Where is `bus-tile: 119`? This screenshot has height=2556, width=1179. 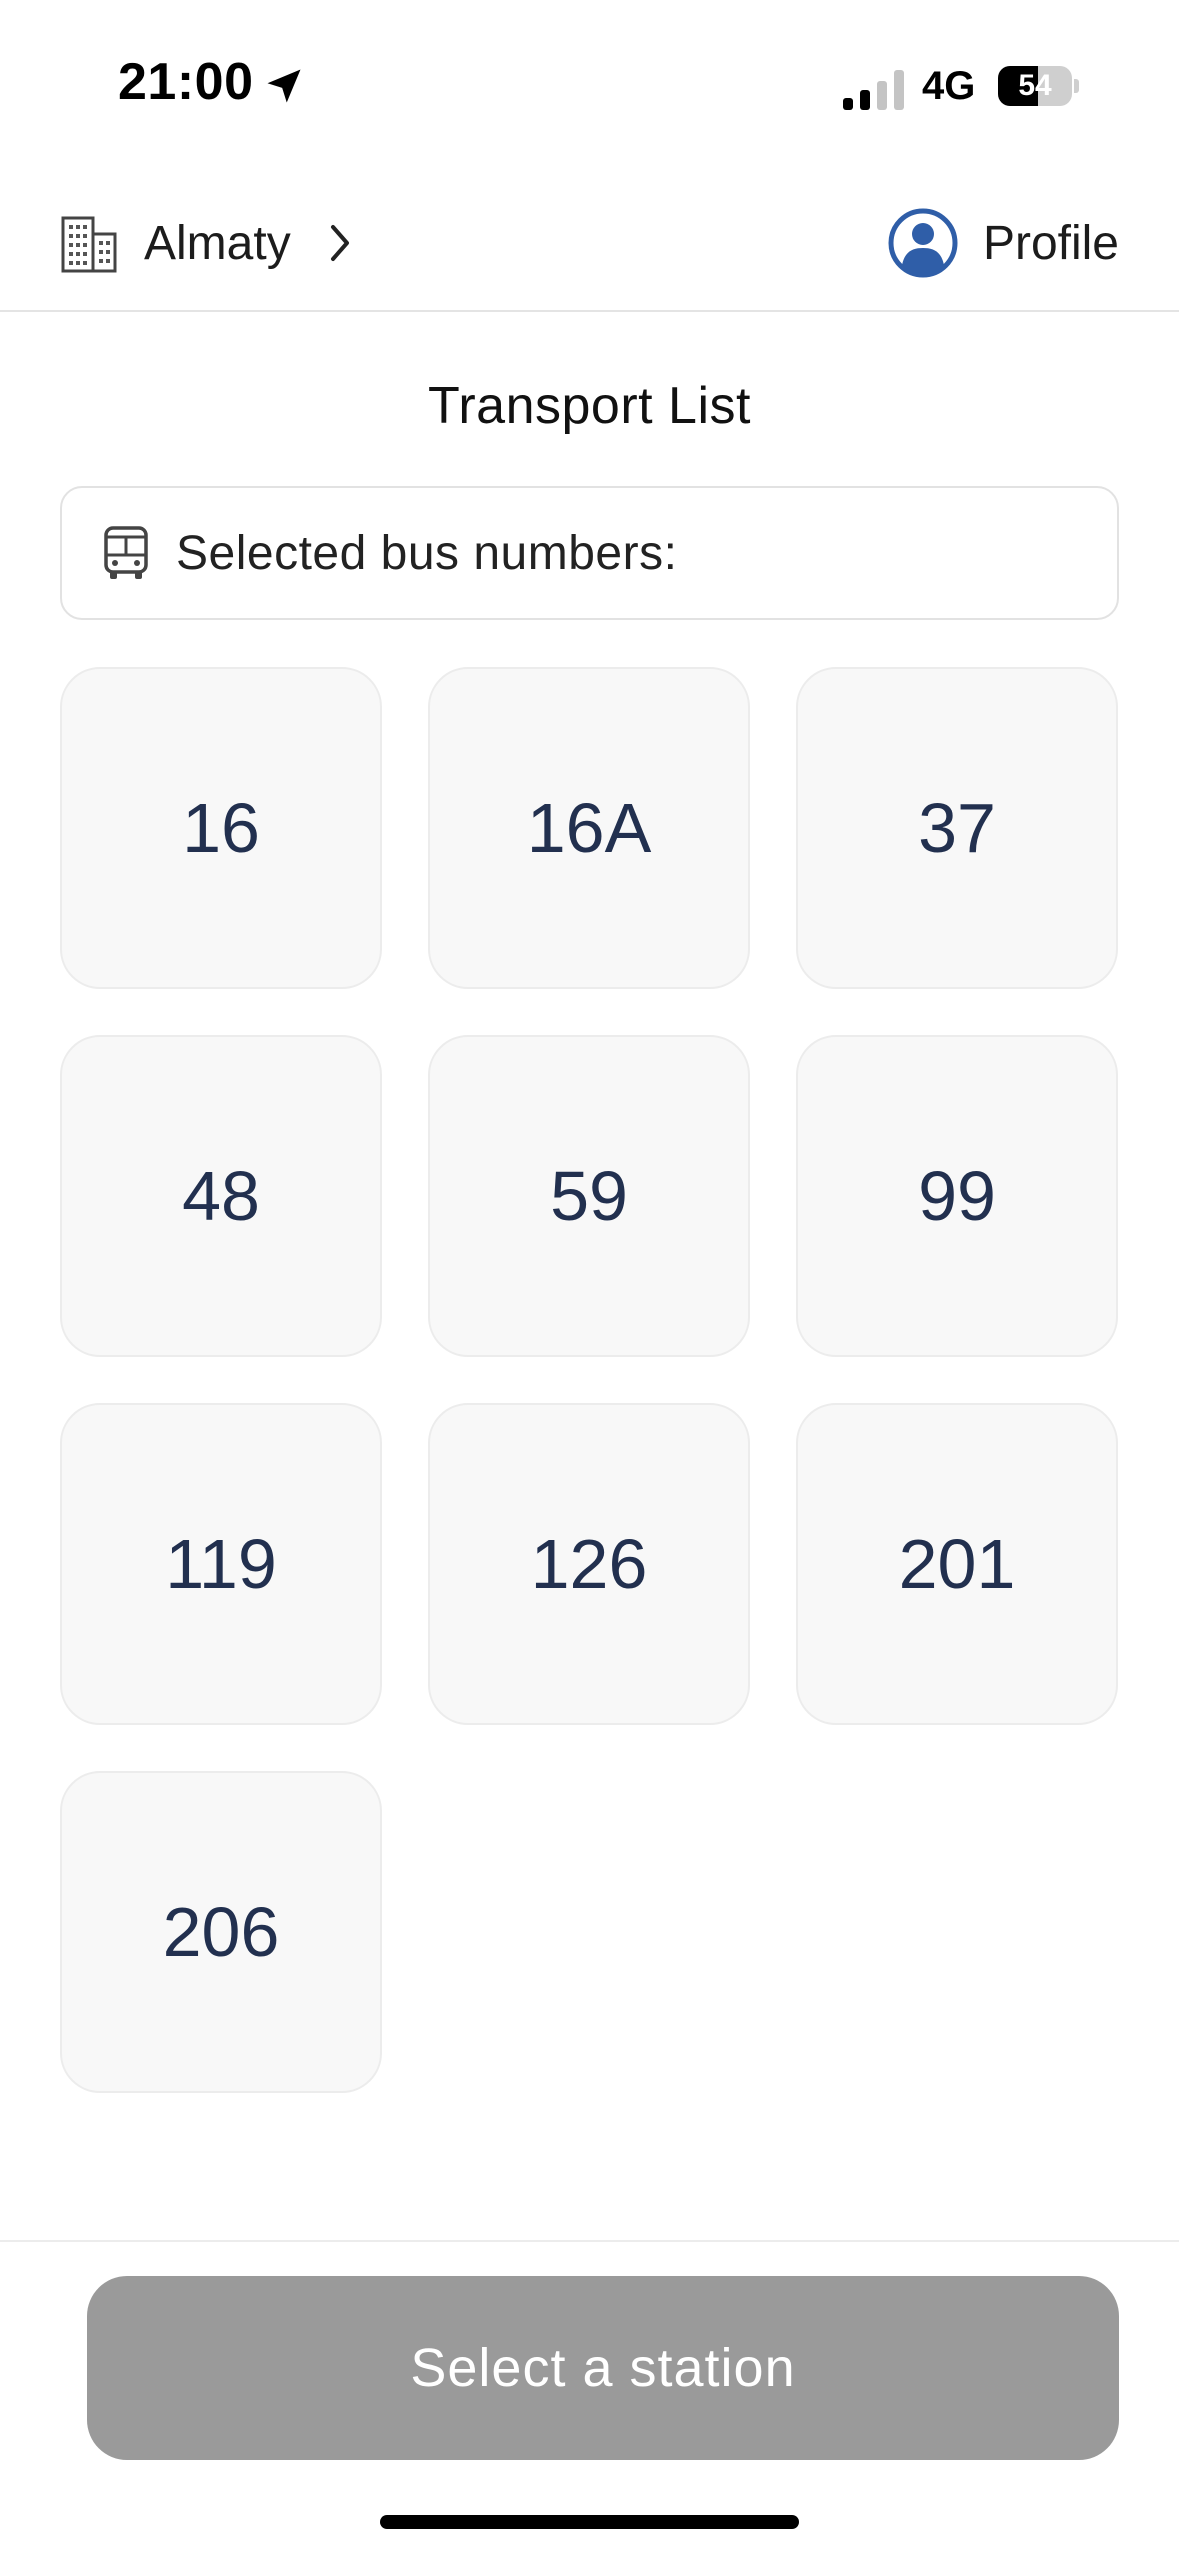 bus-tile: 119 is located at coordinates (221, 1564).